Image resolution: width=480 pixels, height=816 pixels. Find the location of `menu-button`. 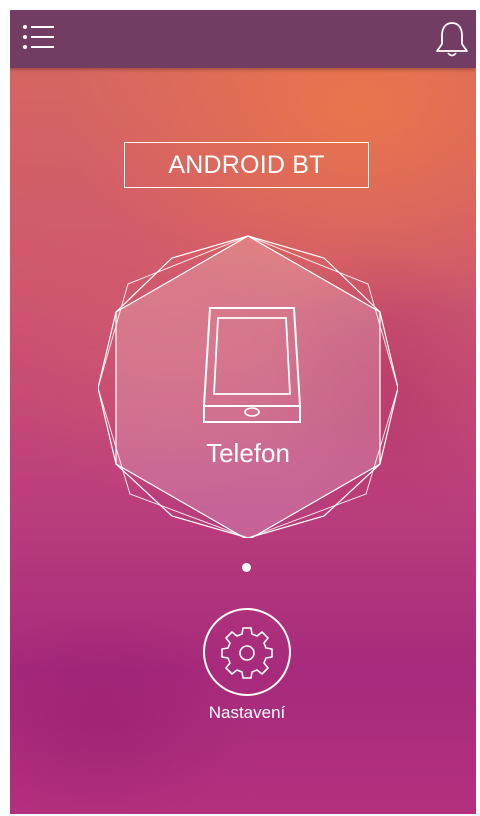

menu-button is located at coordinates (39, 39).